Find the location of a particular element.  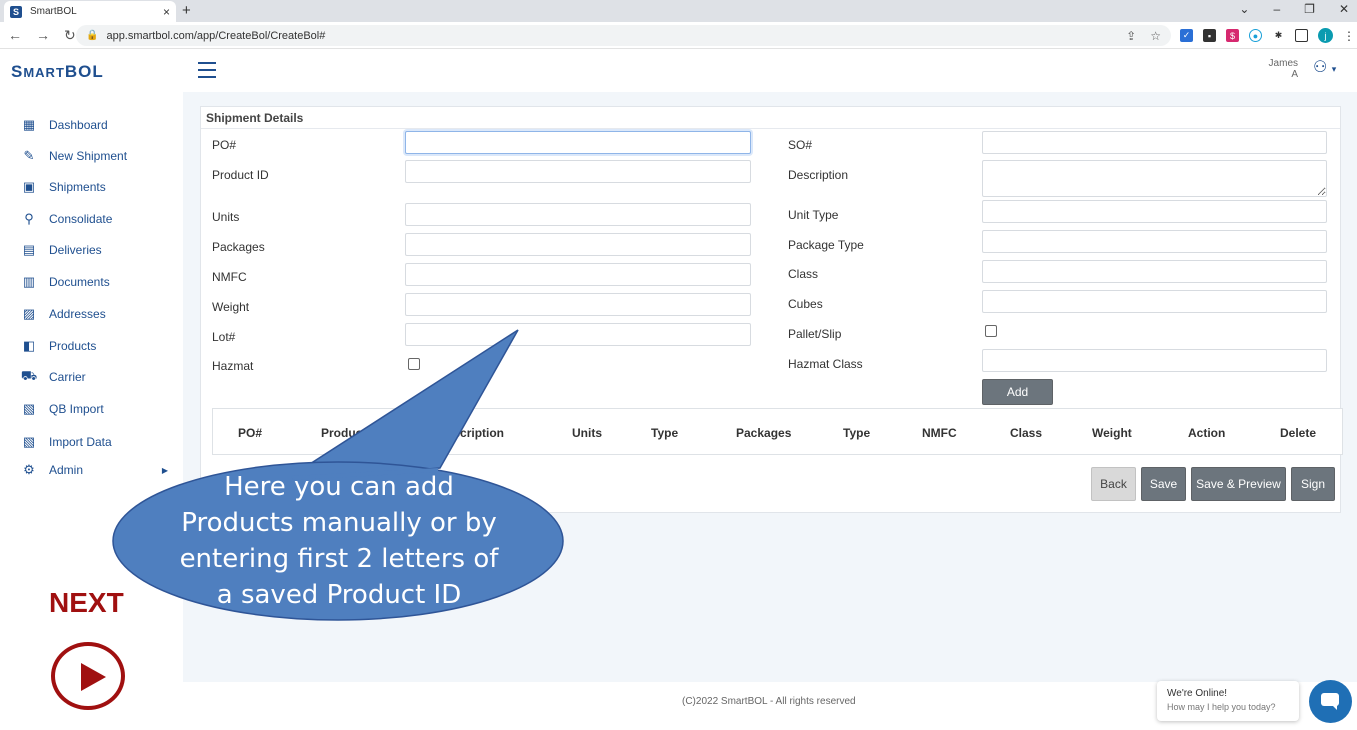

hazmat-class-input is located at coordinates (1154, 360).